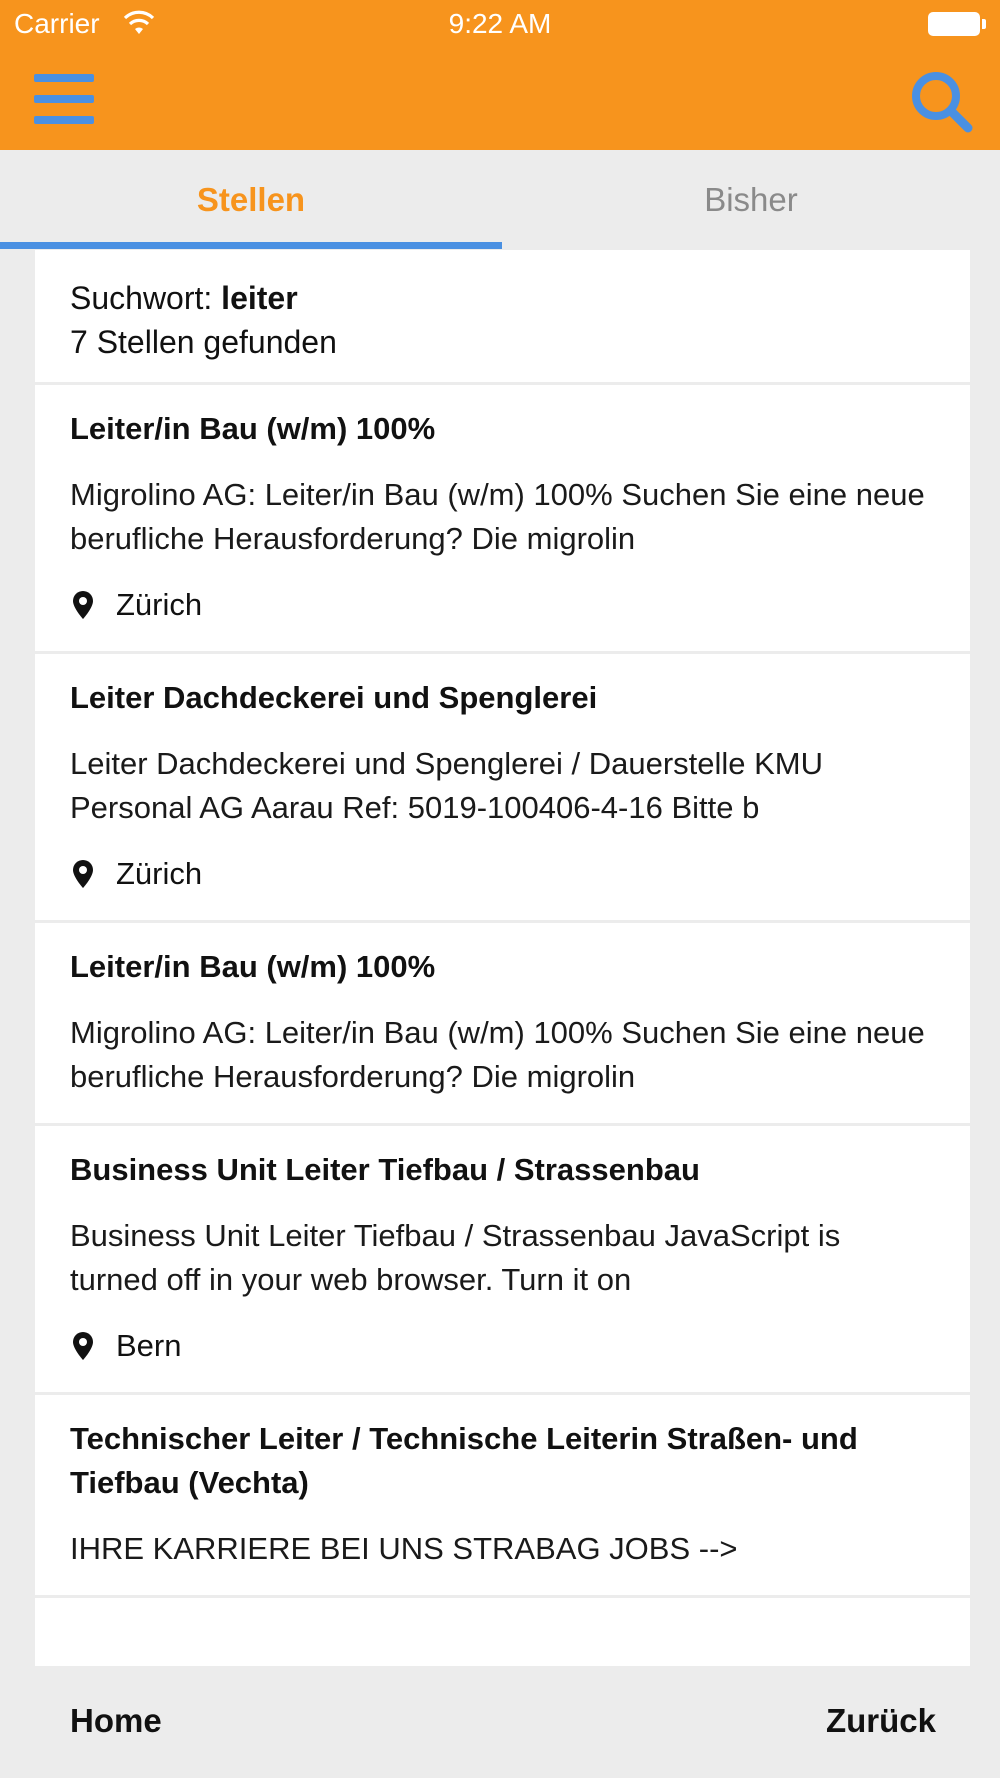 Image resolution: width=1000 pixels, height=1778 pixels. I want to click on top-navbar, so click(500, 100).